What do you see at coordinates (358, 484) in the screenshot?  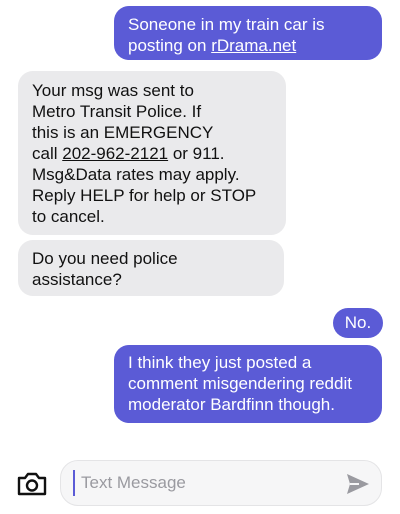 I see `send-icon` at bounding box center [358, 484].